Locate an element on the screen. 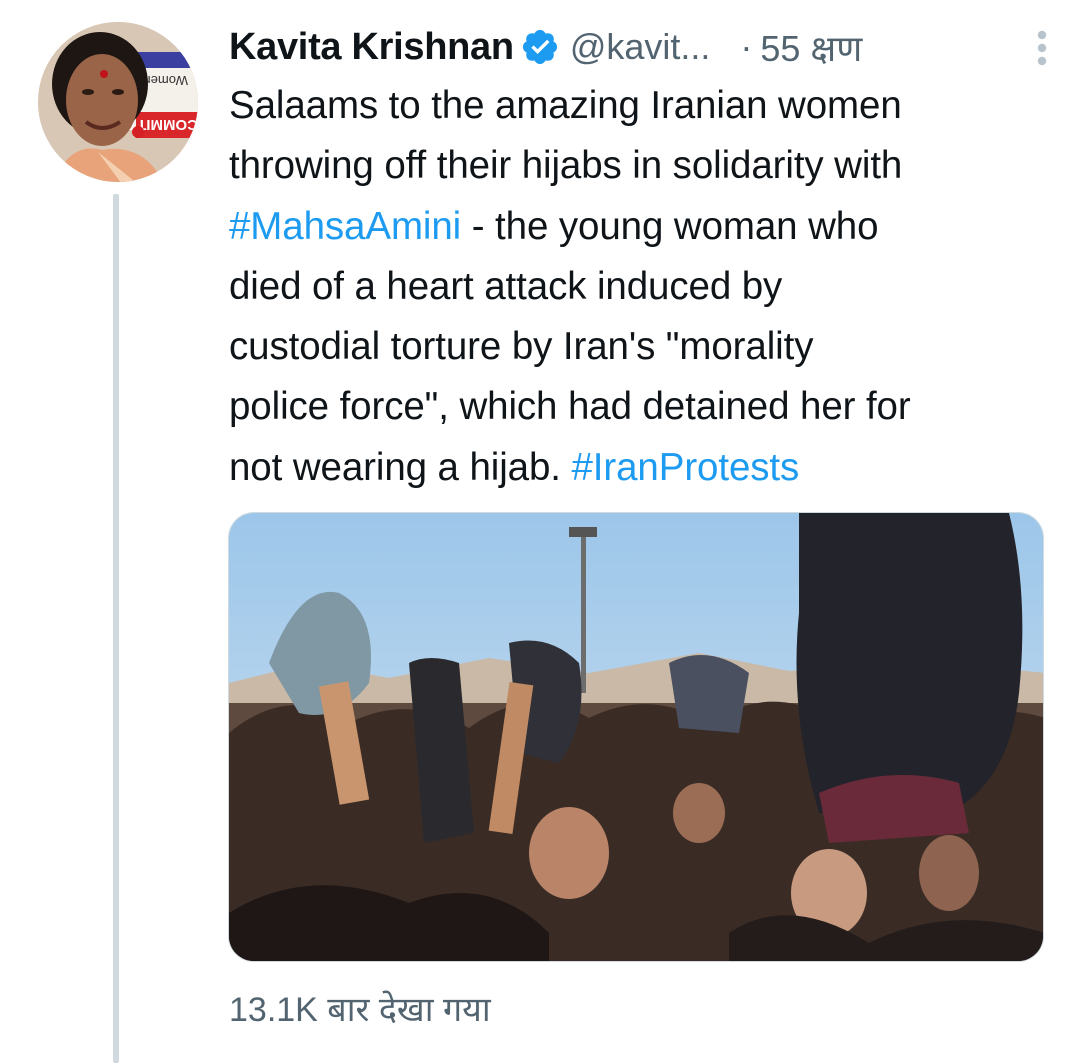  author-display-name: Kavita Krishnan is located at coordinates (371, 47).